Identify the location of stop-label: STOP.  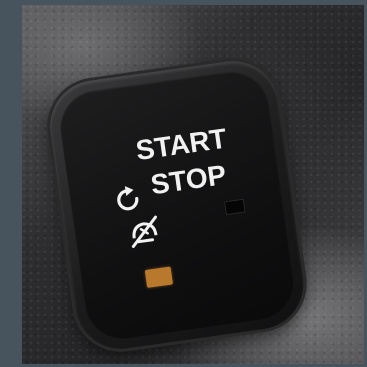
(188, 180).